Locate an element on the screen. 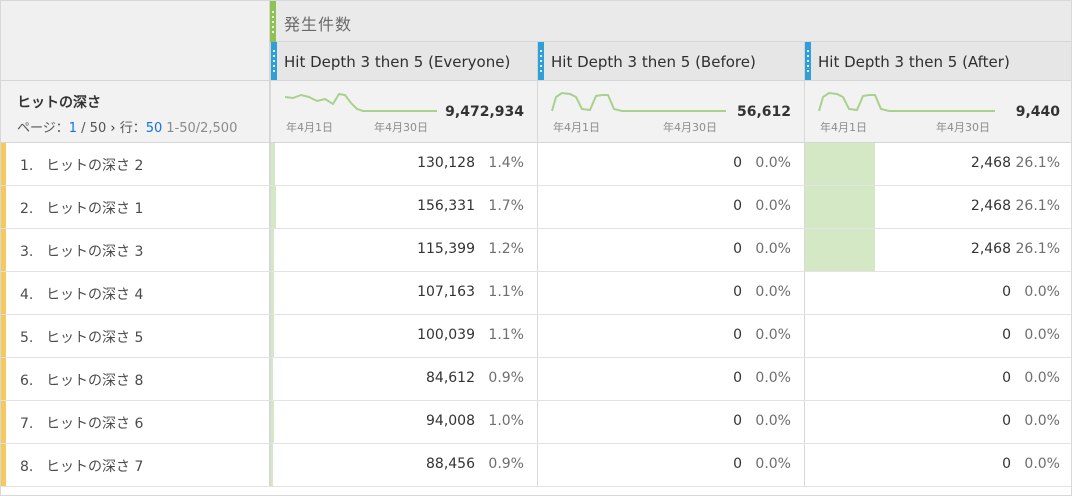 The width and height of the screenshot is (1072, 496). metric-cell: 88,456 0.9% is located at coordinates (403, 465).